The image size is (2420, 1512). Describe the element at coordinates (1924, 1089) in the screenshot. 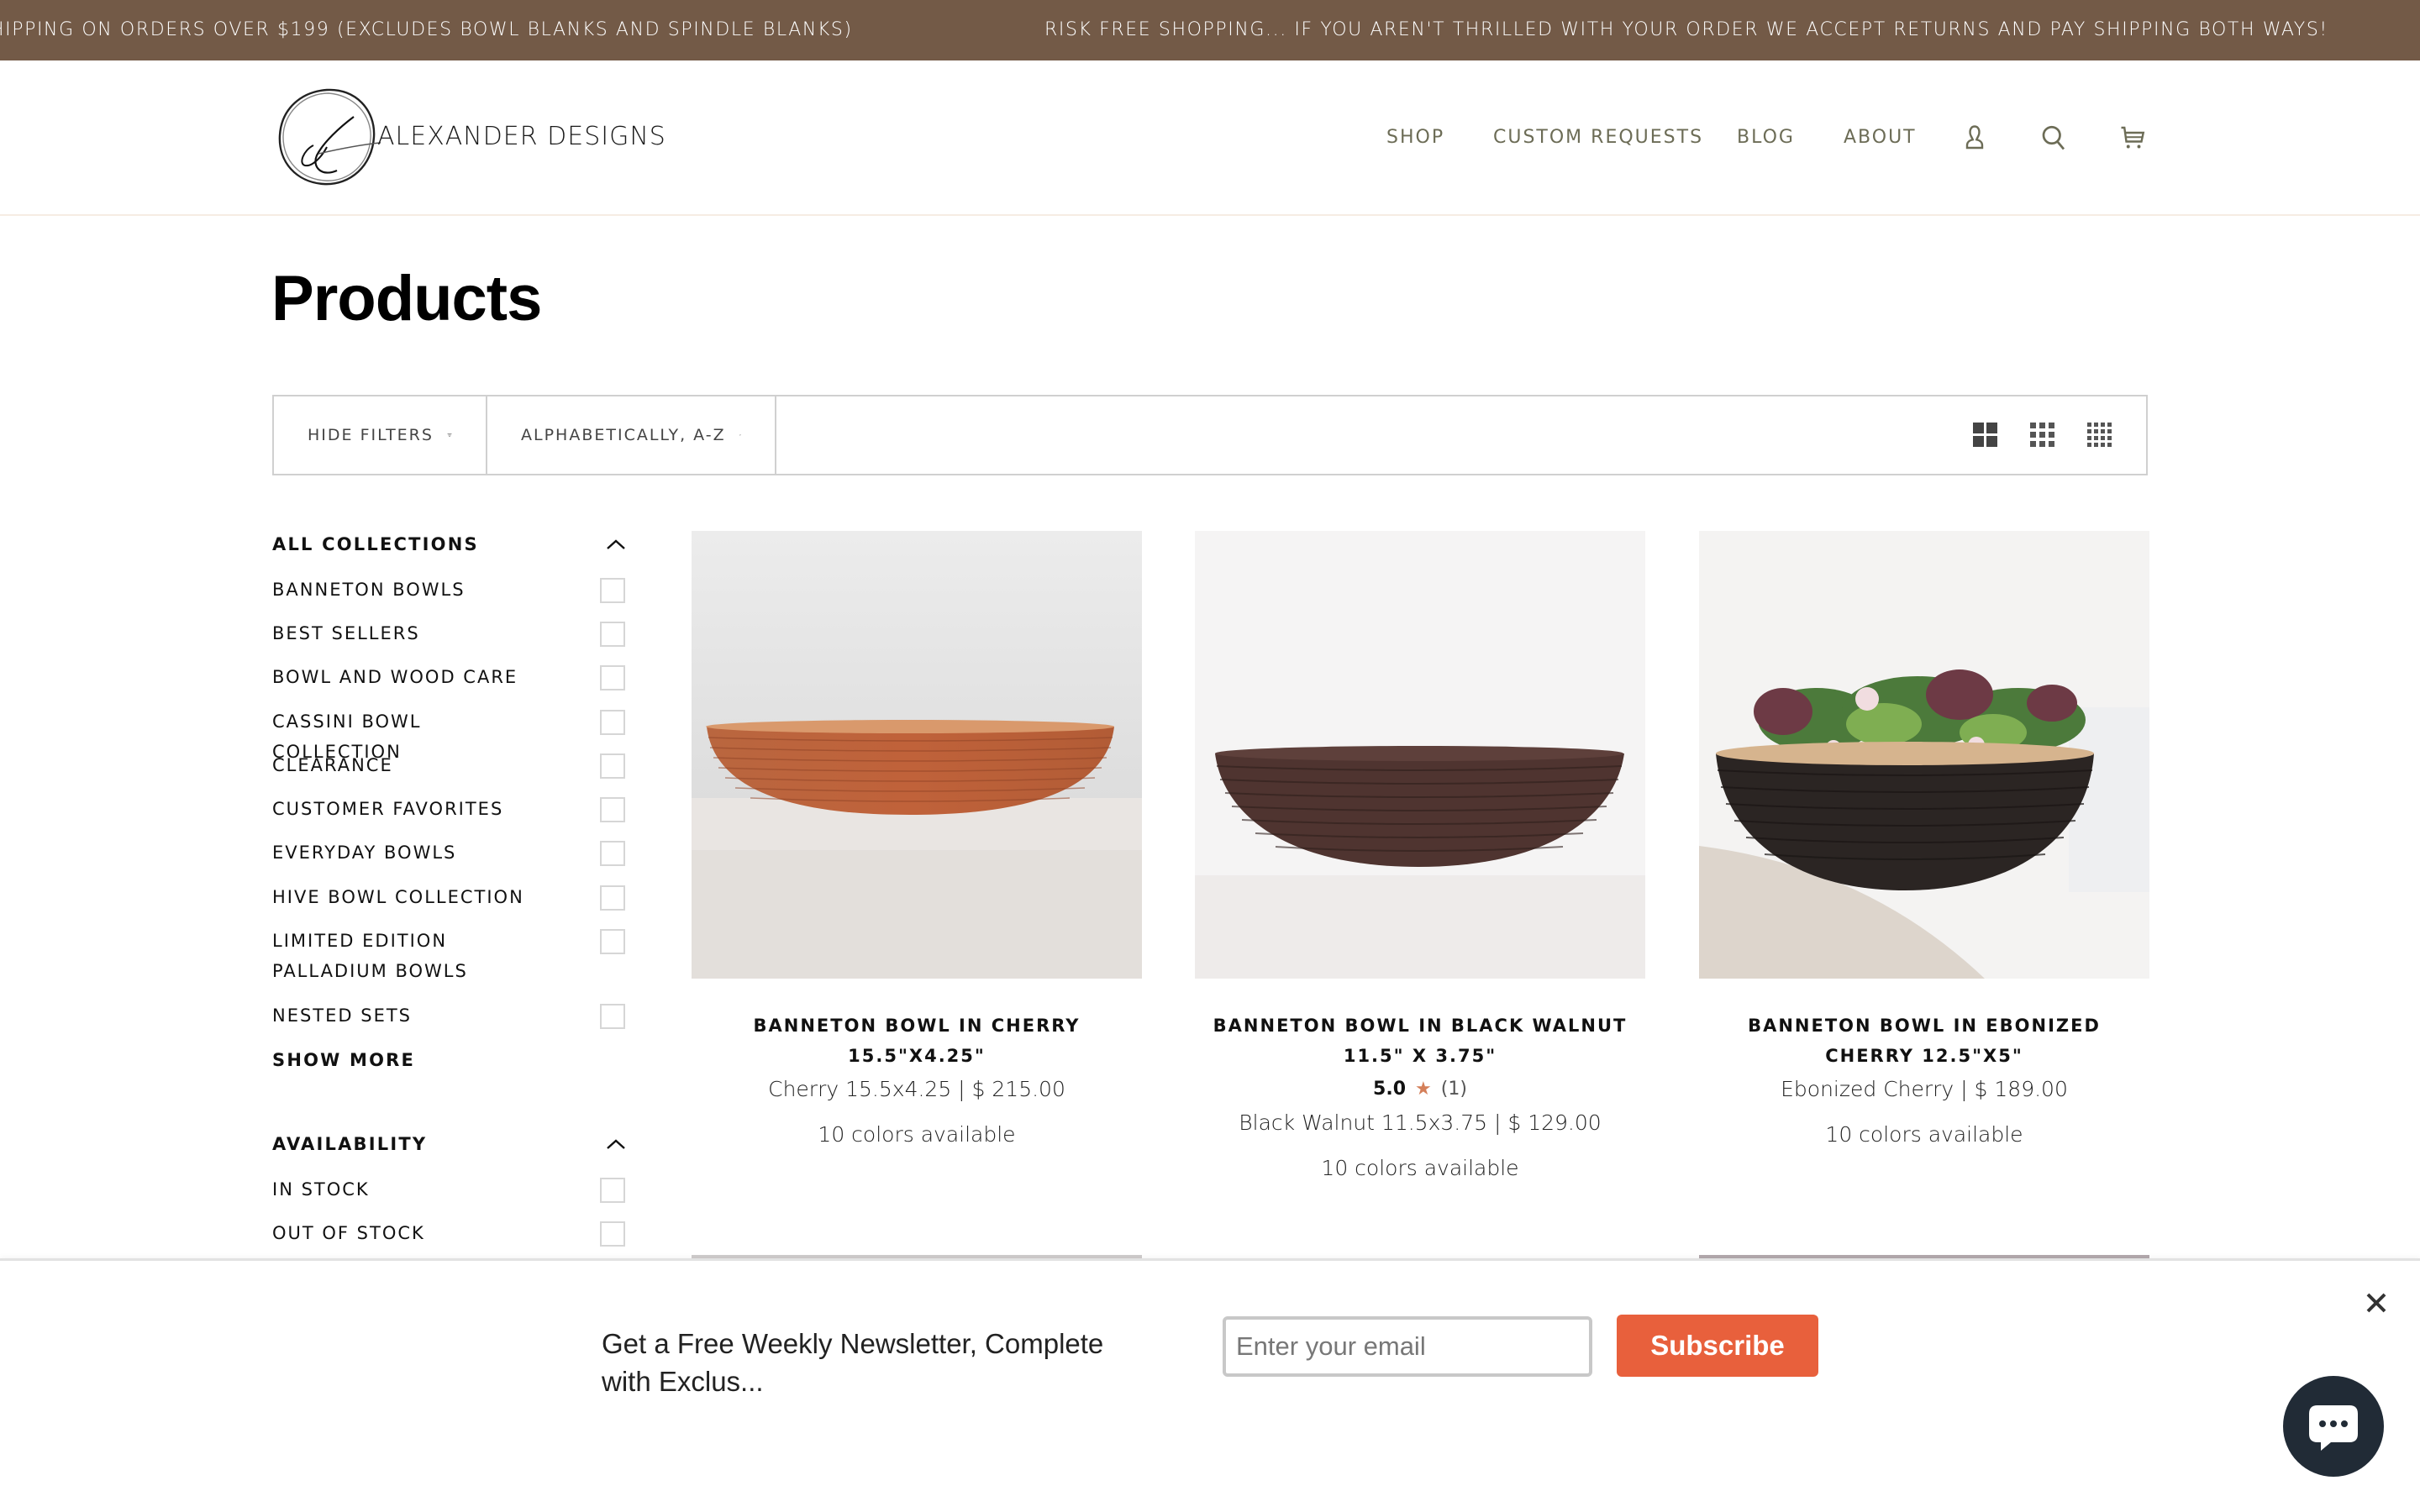

I see `product-price: Ebonized Cherry | $ 189.00` at that location.